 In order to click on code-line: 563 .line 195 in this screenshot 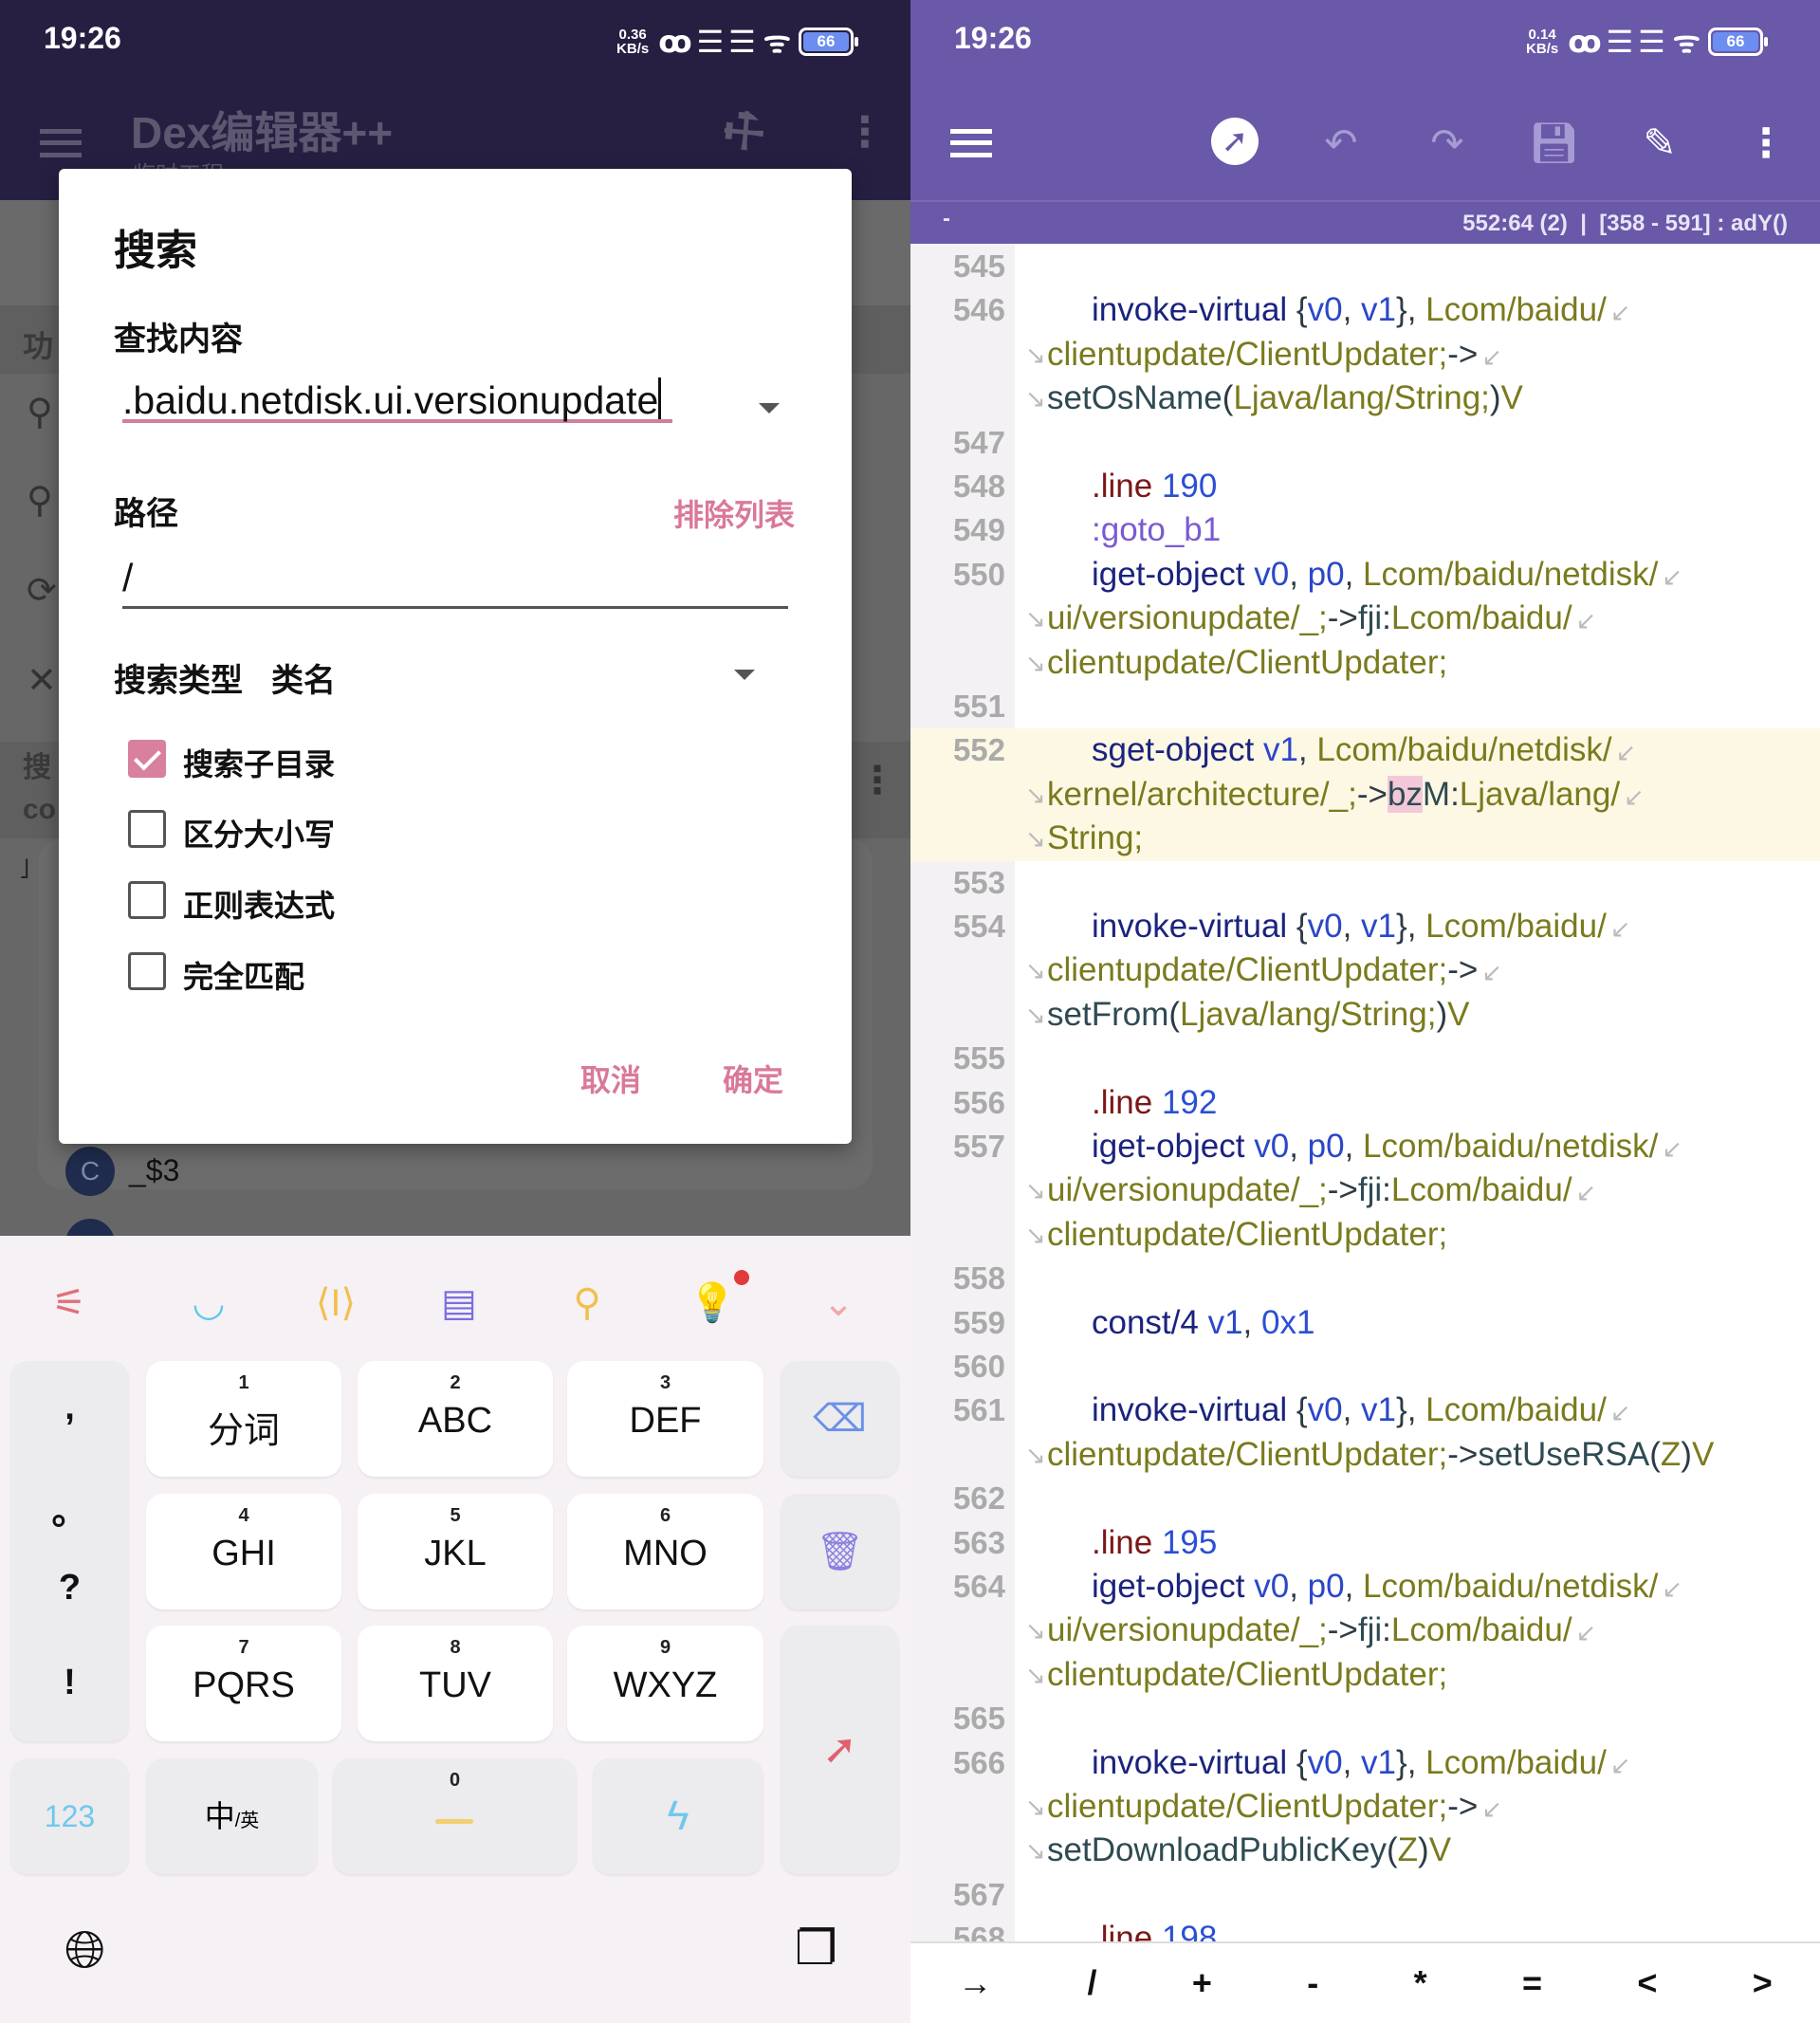, I will do `click(1365, 1543)`.